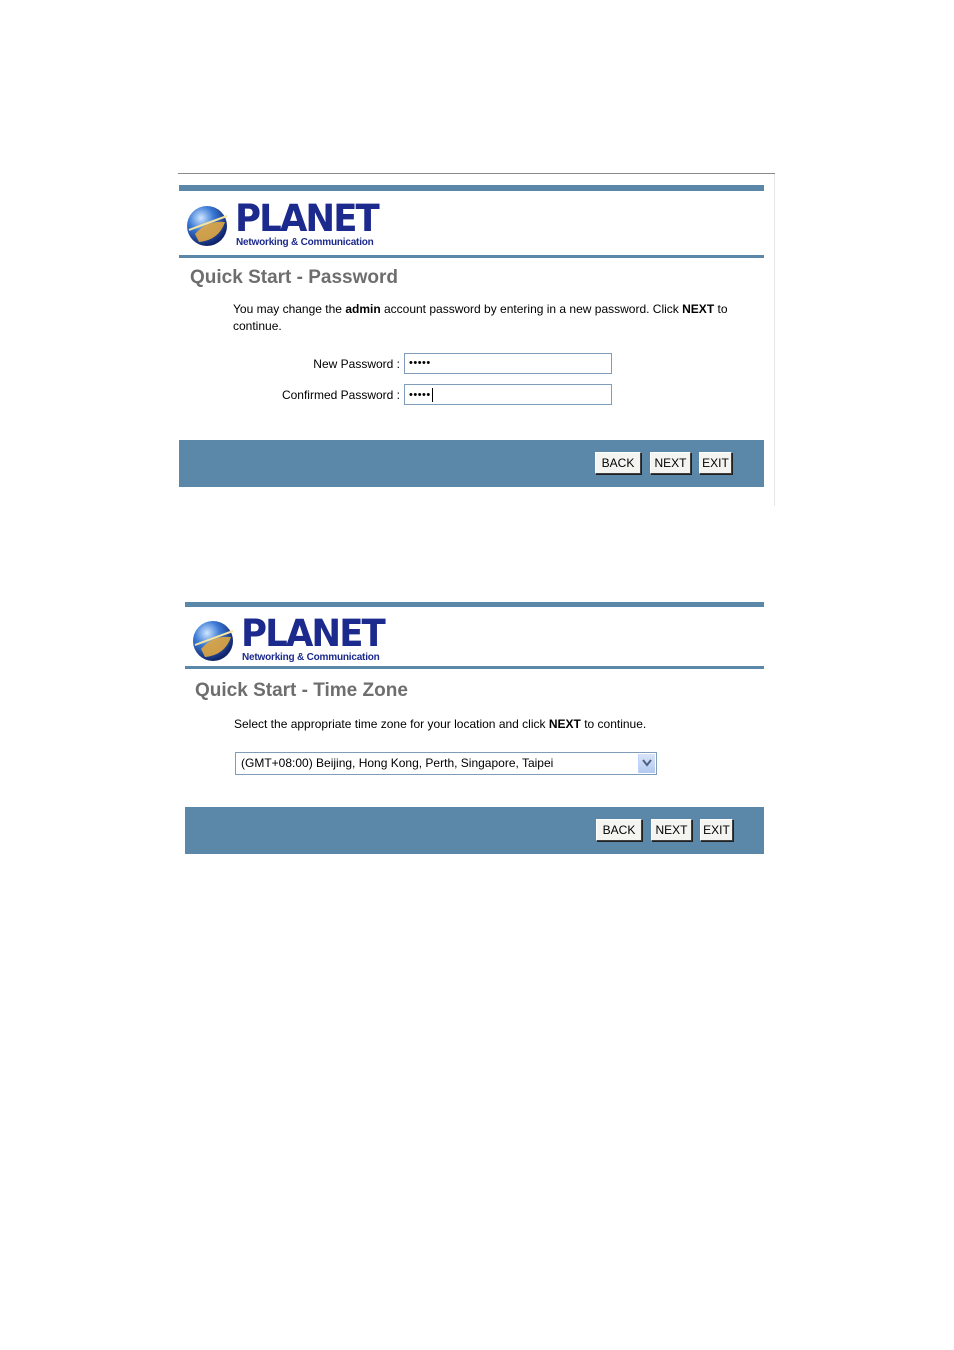  I want to click on chevron-down-icon, so click(647, 763).